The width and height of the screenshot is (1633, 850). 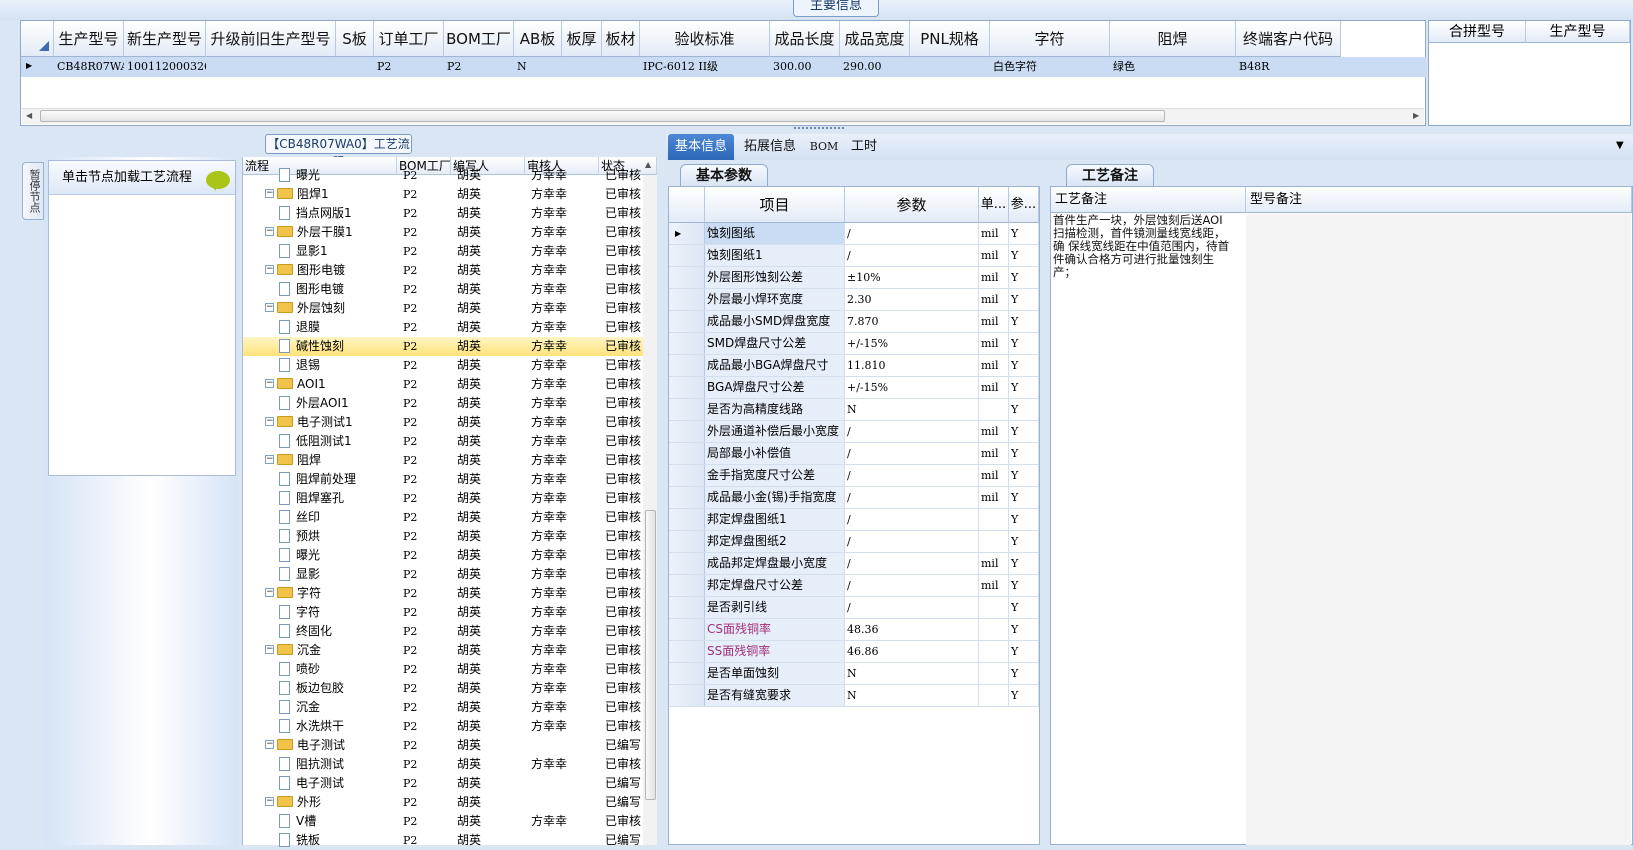 I want to click on main-info-hscroll-thumb, so click(x=602, y=116).